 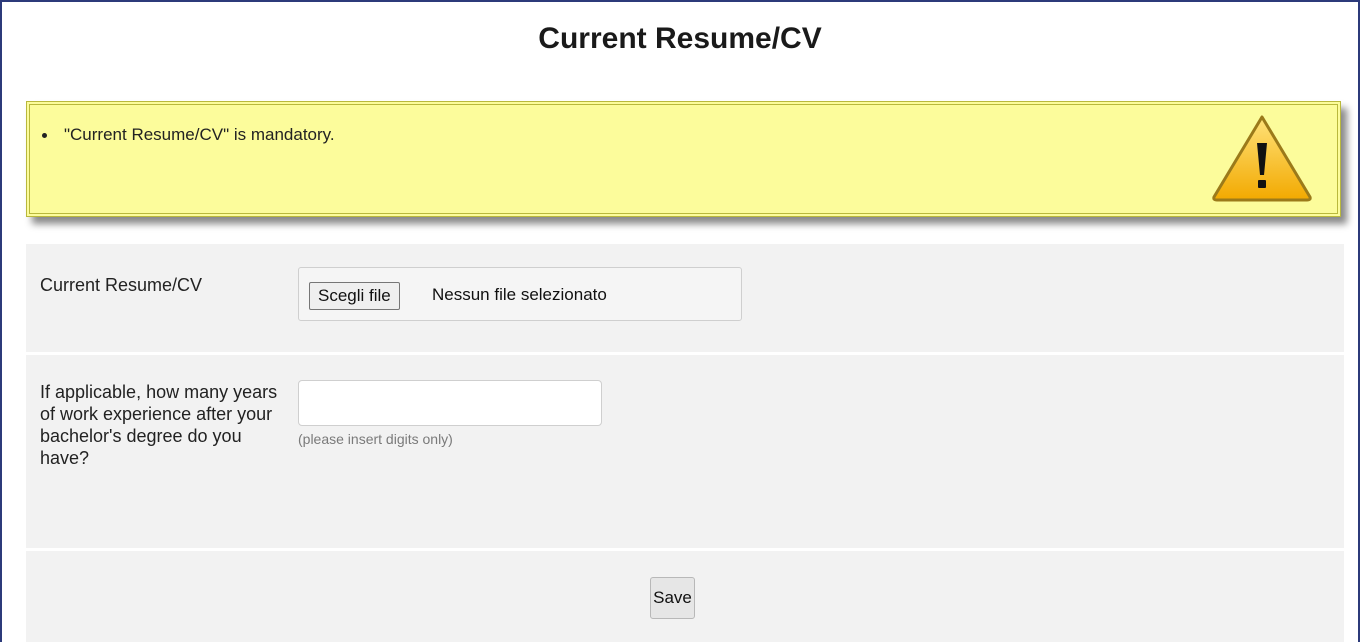 I want to click on file-status-text: Nessun file selezionato, so click(x=519, y=294).